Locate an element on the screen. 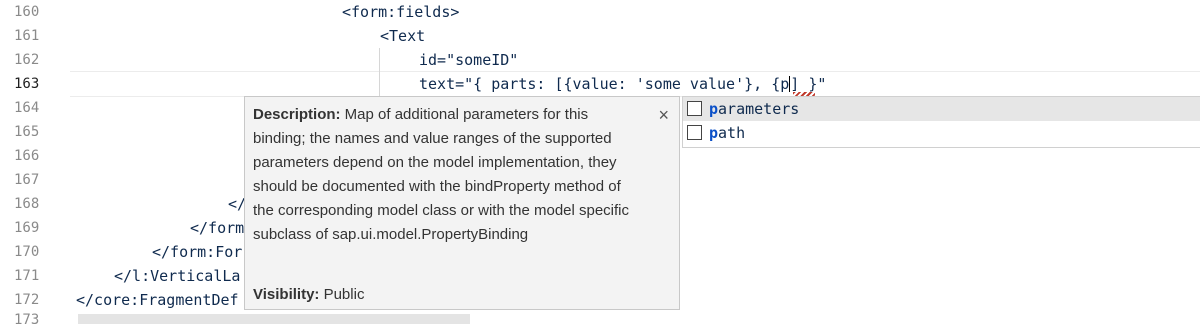  close-icon: × is located at coordinates (663, 115).